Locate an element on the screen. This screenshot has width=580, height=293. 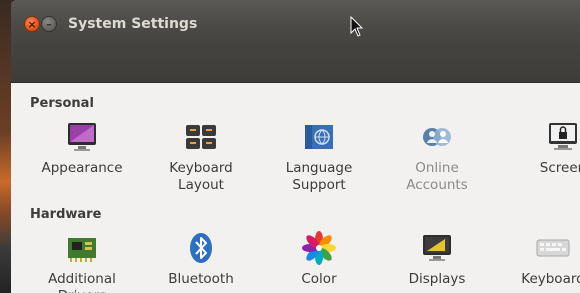
item-appearance: Appearance is located at coordinates (82, 148).